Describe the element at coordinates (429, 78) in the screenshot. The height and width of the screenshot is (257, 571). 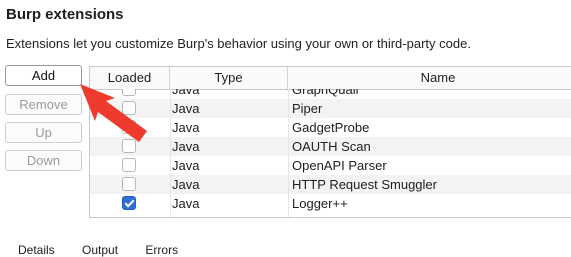
I see `column-header-name: Name` at that location.